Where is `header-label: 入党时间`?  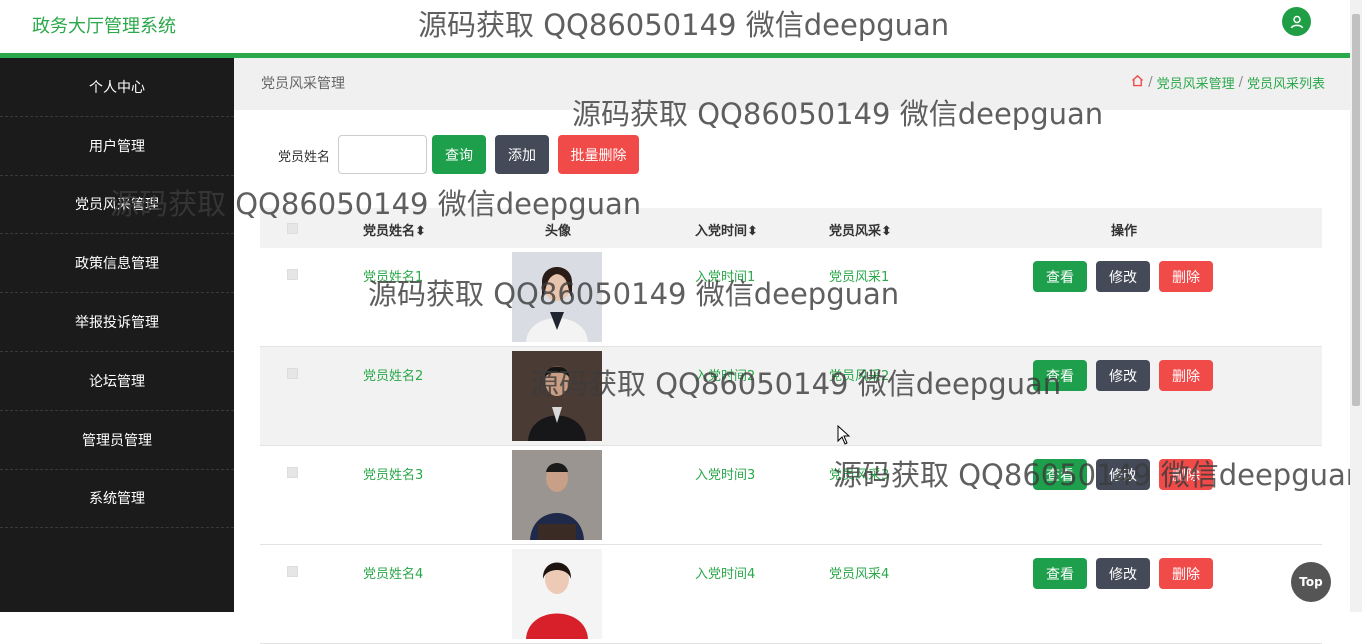 header-label: 入党时间 is located at coordinates (721, 231).